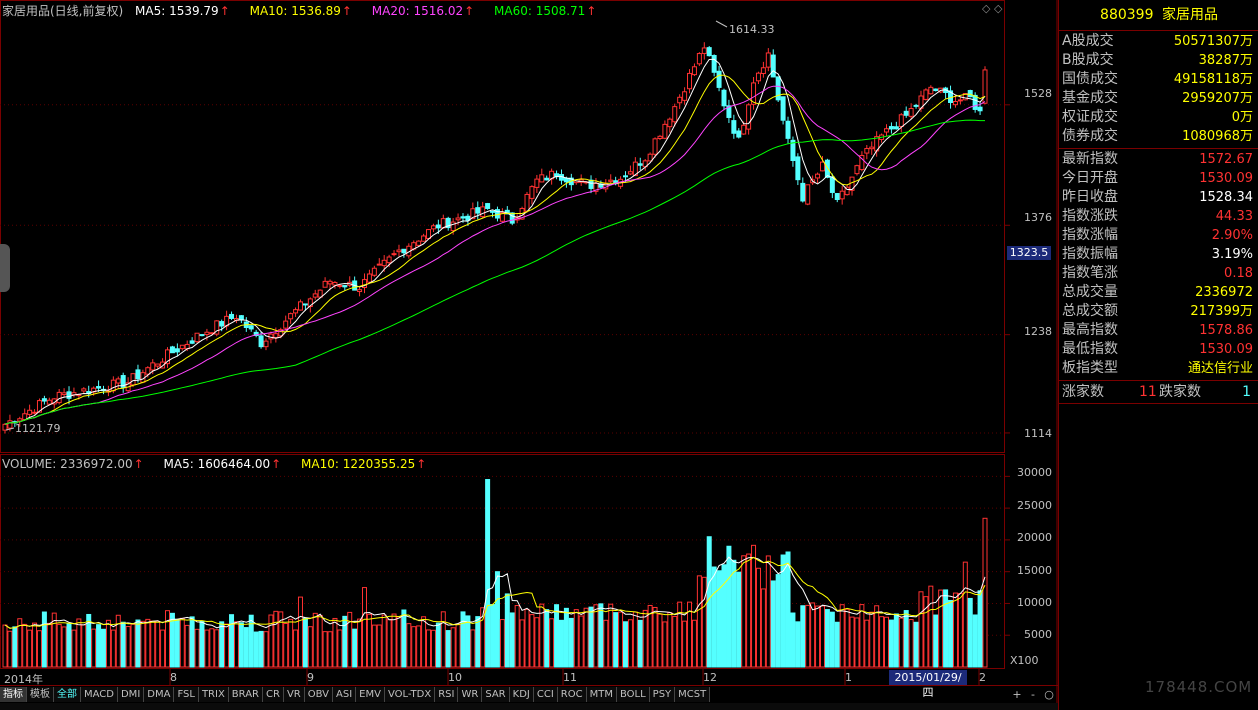 This screenshot has width=1258, height=710. What do you see at coordinates (1158, 15) in the screenshot?
I see `panel-title: 880399 家居用品` at bounding box center [1158, 15].